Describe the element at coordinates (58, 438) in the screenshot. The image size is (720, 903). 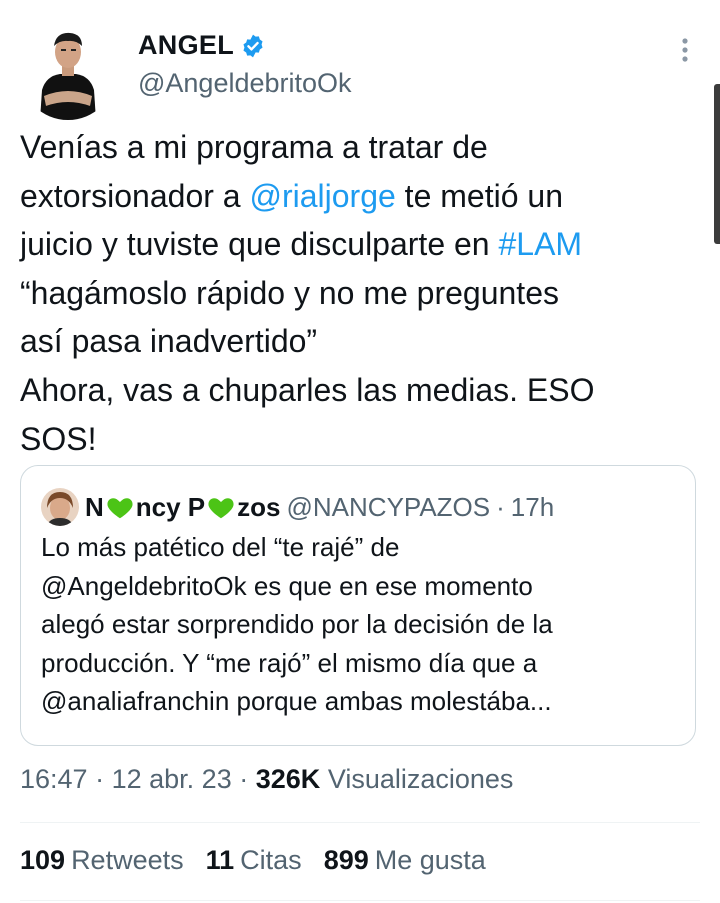
I see `tweet-text-line: SOS!` at that location.